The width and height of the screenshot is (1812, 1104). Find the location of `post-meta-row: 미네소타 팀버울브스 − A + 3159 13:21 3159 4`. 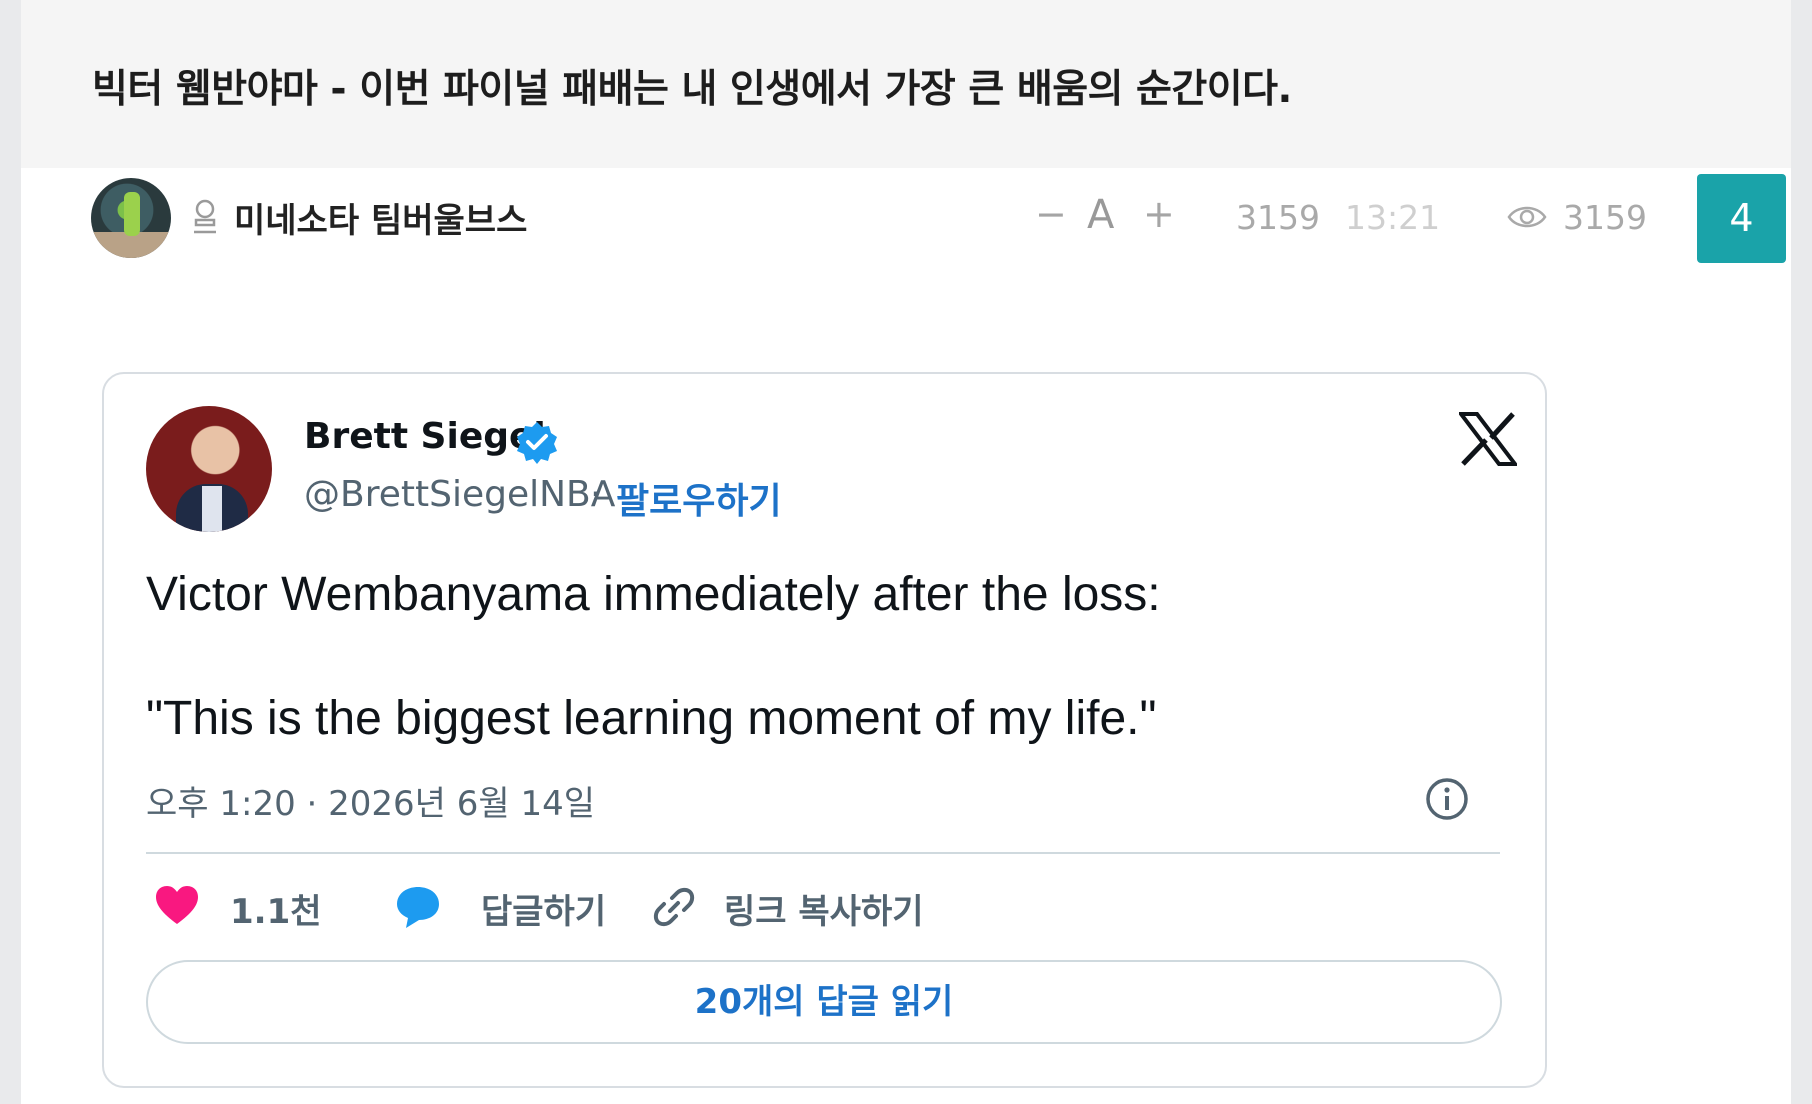

post-meta-row: 미네소타 팀버울브스 − A + 3159 13:21 3159 4 is located at coordinates (906, 223).